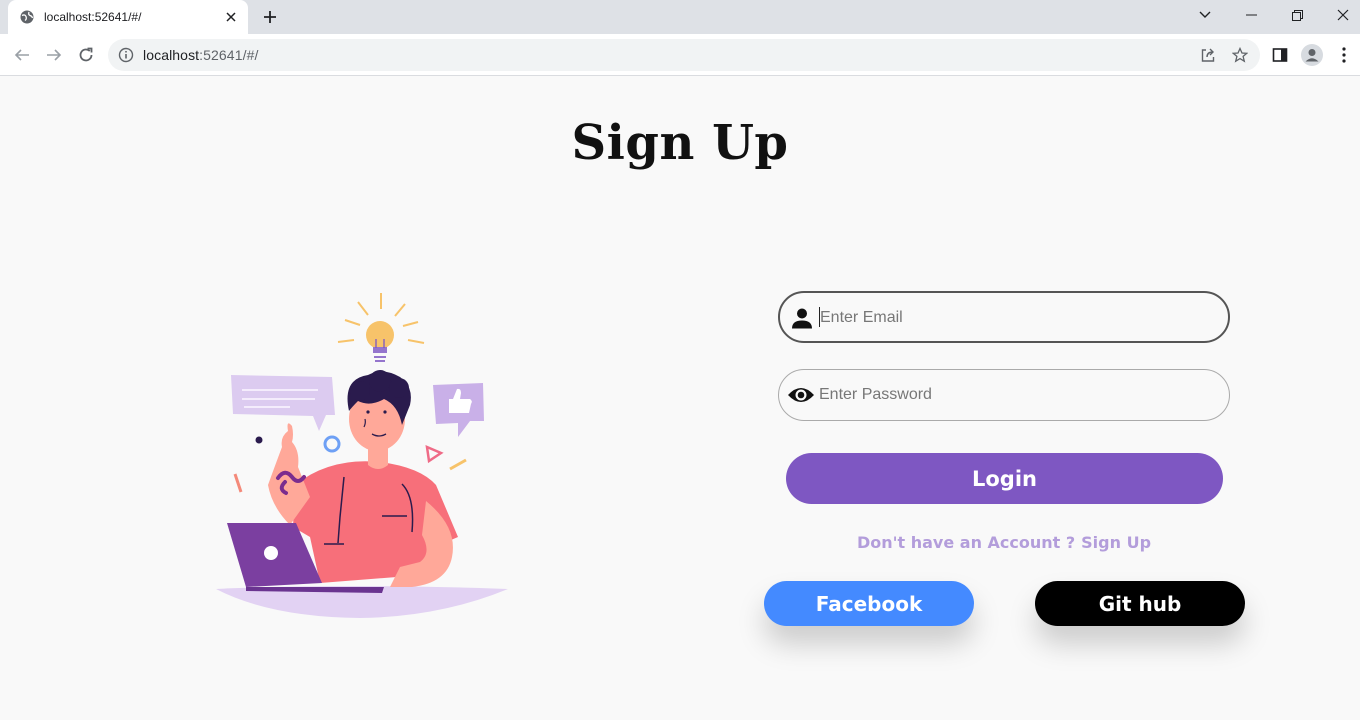  Describe the element at coordinates (1312, 55) in the screenshot. I see `profile-avatar-icon` at that location.